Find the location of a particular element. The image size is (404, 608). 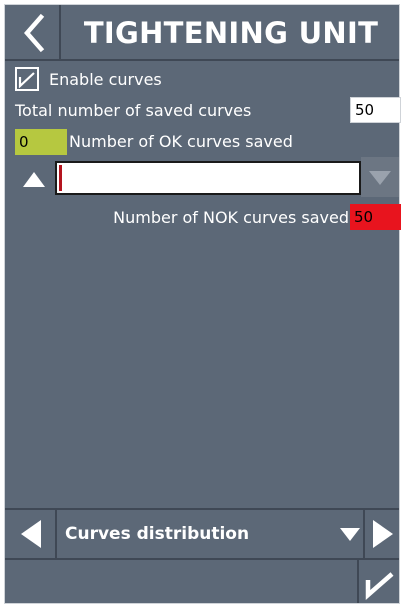

triangle-up-icon is located at coordinates (34, 179).